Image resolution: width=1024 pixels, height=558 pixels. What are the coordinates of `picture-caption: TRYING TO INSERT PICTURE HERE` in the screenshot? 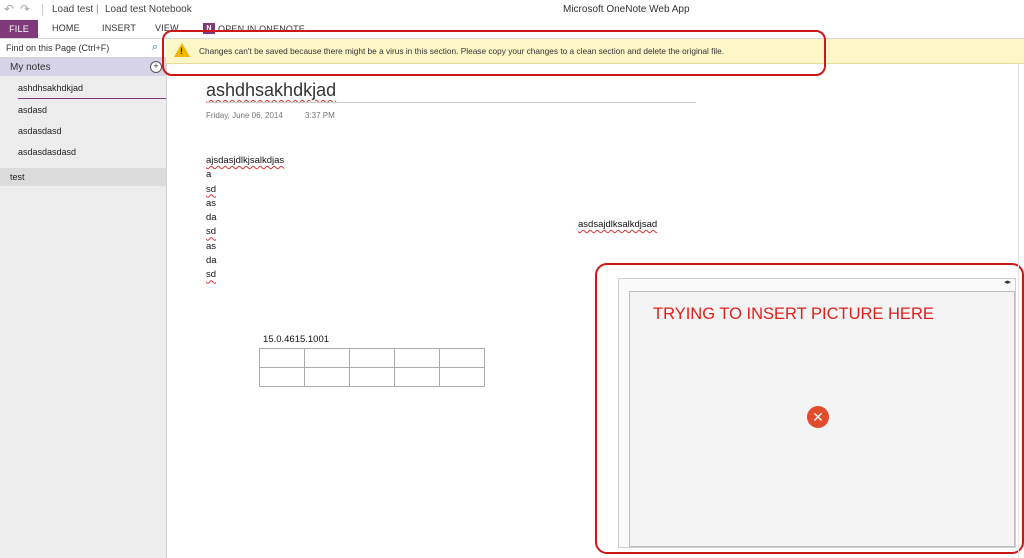 It's located at (793, 314).